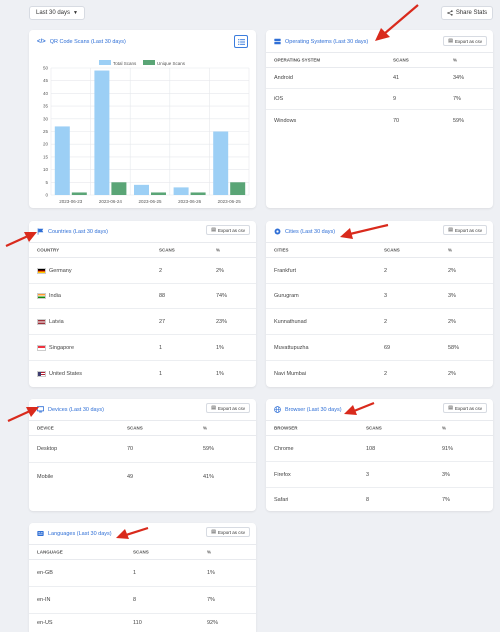 This screenshot has height=632, width=500. Describe the element at coordinates (321, 41) in the screenshot. I see `os-title: Operating Systems (Last 30 days)` at that location.